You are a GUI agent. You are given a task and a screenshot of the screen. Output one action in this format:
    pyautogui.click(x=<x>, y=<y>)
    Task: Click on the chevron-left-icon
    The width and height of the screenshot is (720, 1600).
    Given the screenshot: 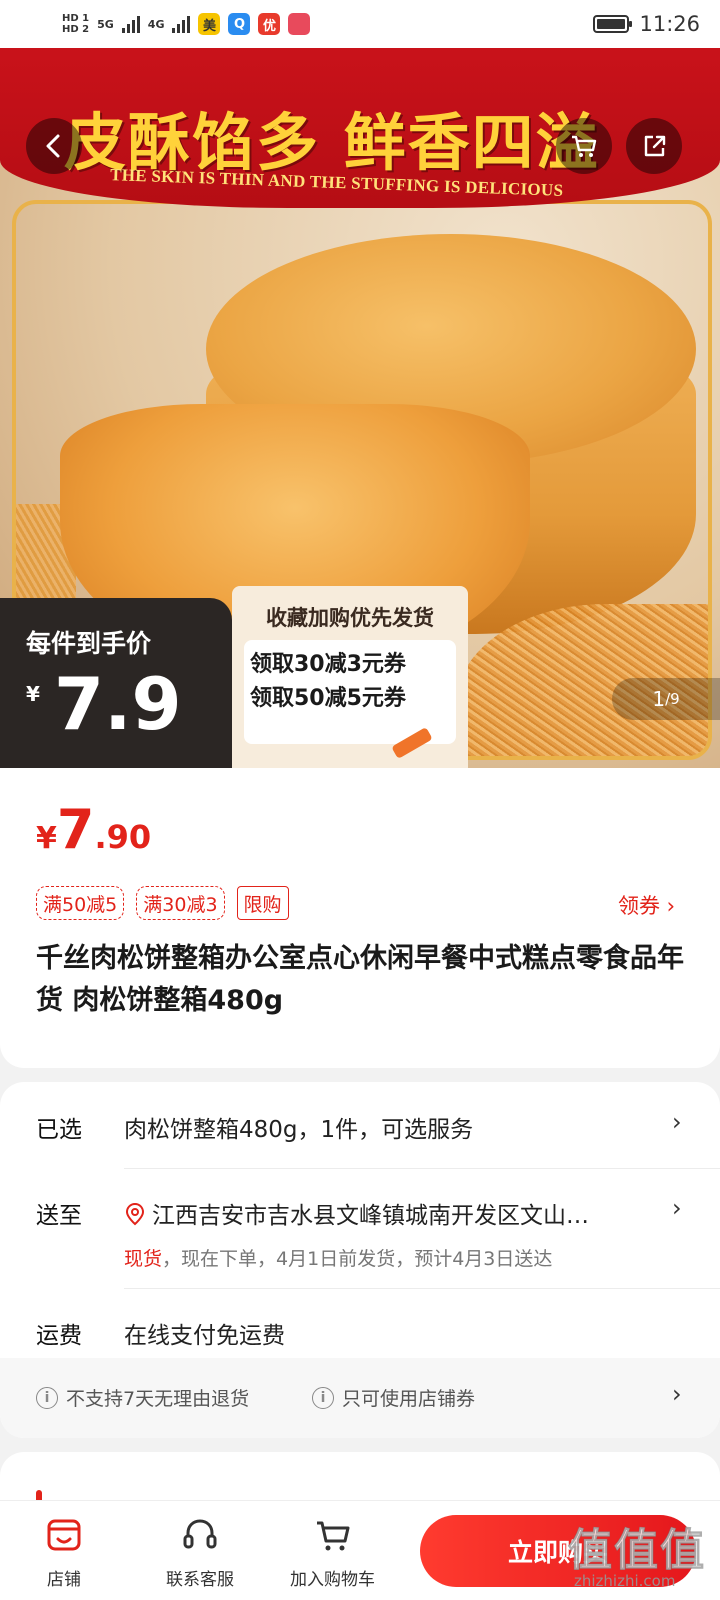 What is the action you would take?
    pyautogui.click(x=53, y=146)
    